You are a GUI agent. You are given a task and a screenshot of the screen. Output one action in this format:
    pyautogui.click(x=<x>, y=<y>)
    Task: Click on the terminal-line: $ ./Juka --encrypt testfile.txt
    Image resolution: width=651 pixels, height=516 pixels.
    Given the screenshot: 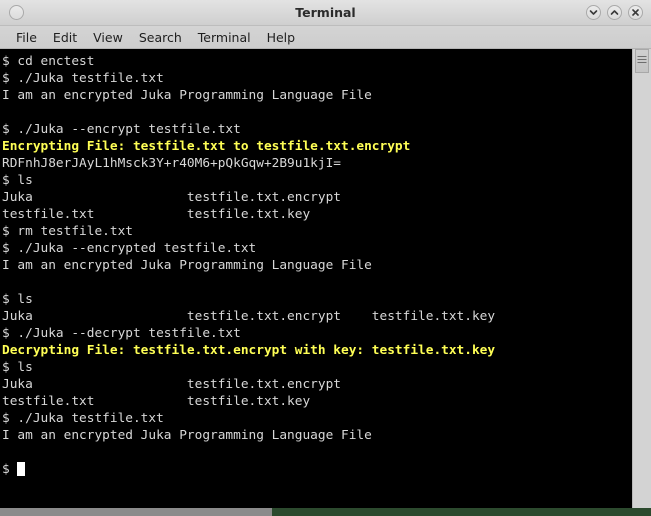 What is the action you would take?
    pyautogui.click(x=317, y=129)
    